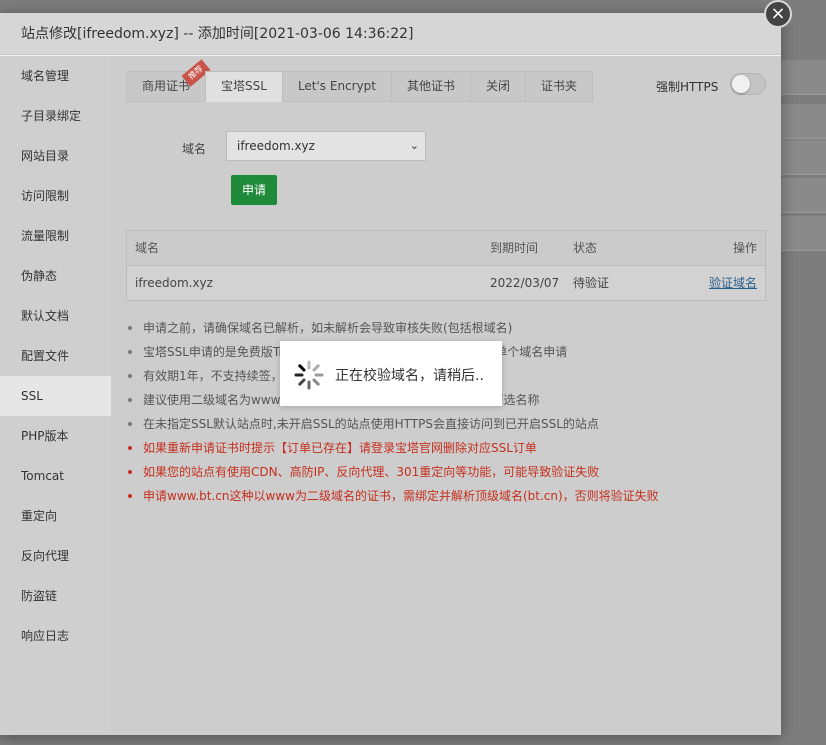  Describe the element at coordinates (409, 376) in the screenshot. I see `loading-text: 正在校验域名，请稍后..` at that location.